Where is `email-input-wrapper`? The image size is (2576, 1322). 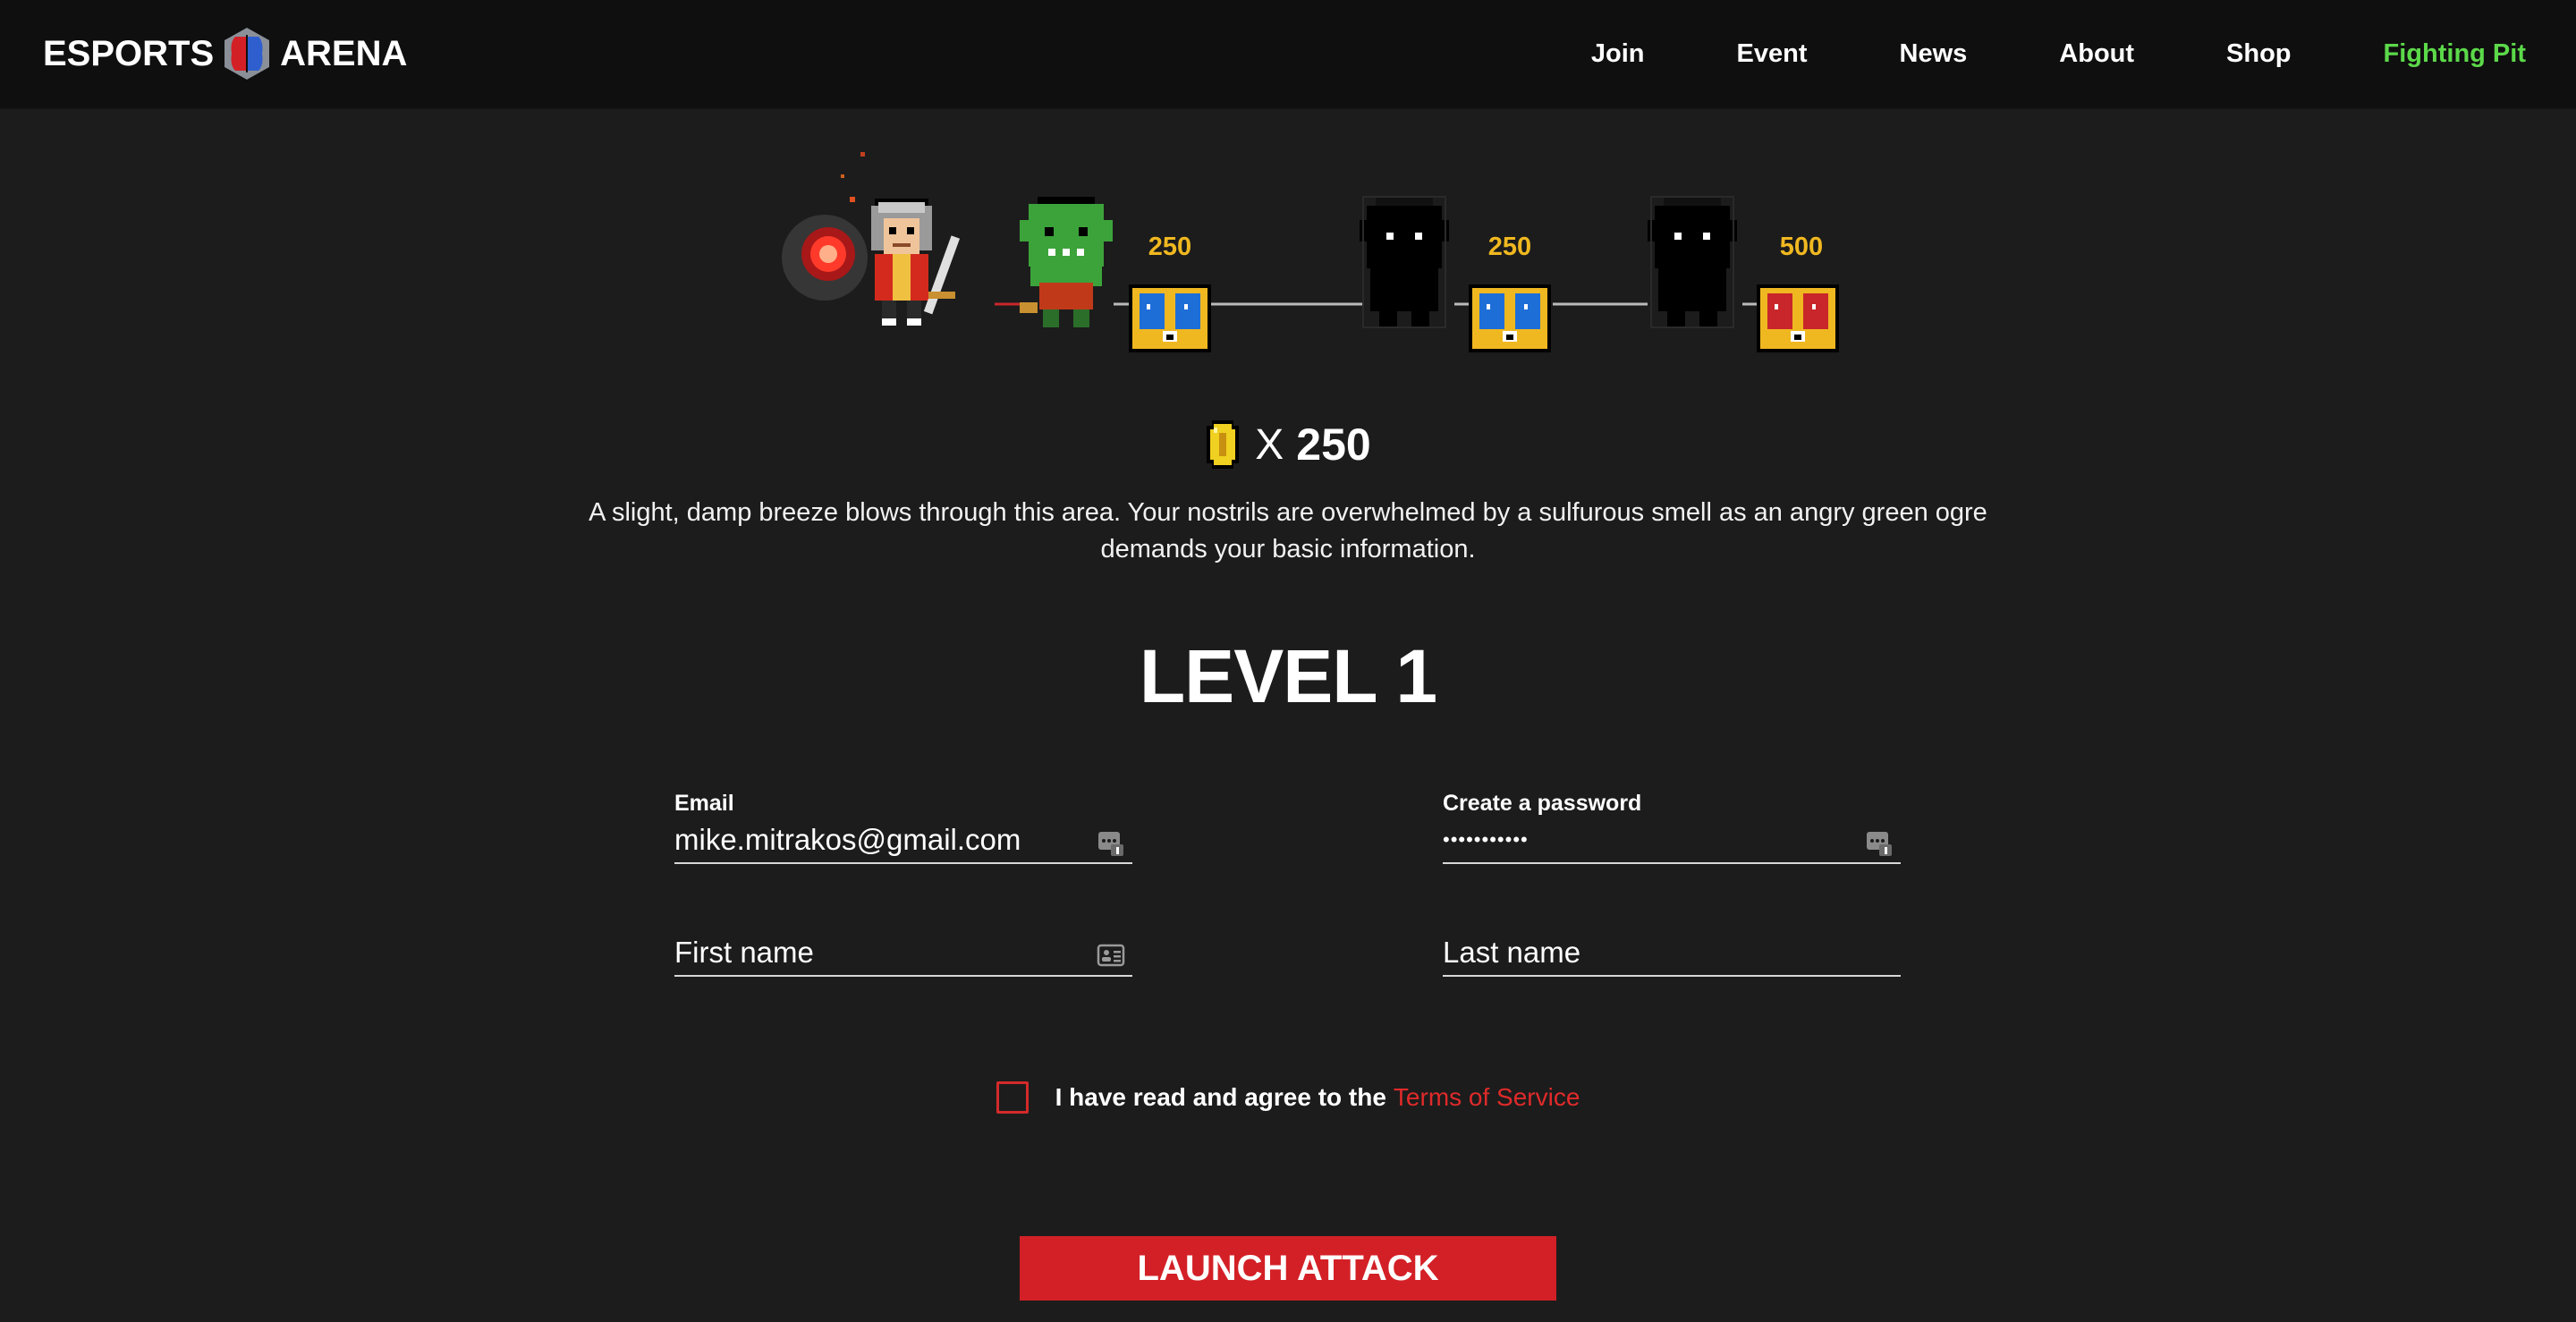
email-input-wrapper is located at coordinates (903, 841).